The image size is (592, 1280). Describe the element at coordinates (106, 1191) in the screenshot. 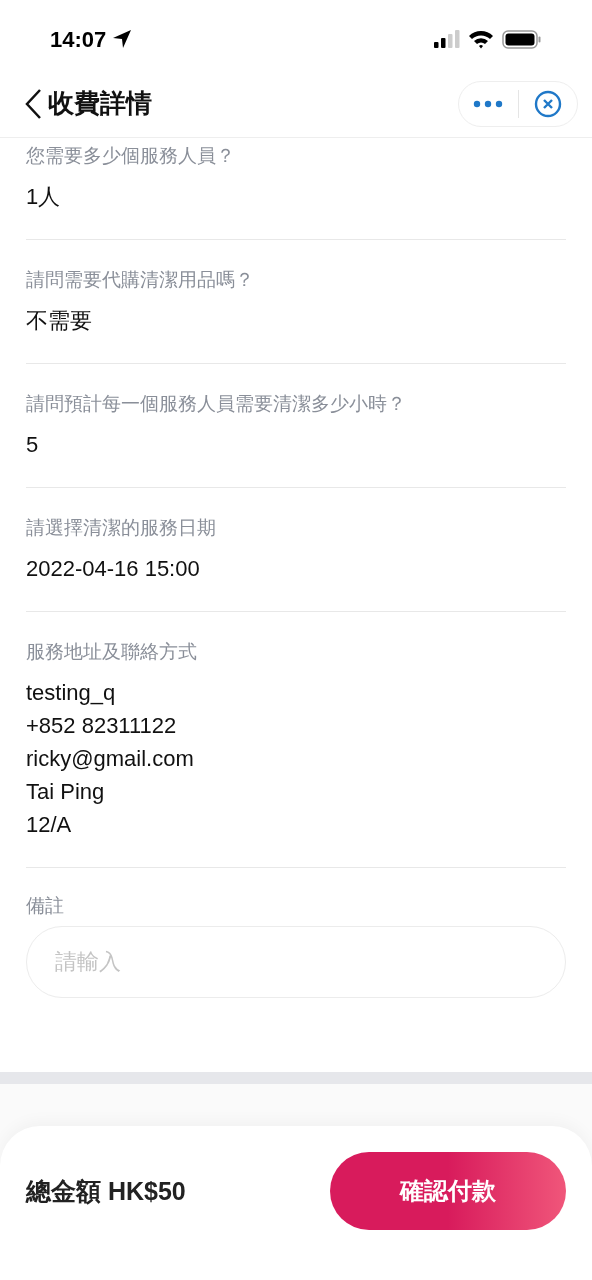

I see `total-amount: 總金額 HK$50` at that location.